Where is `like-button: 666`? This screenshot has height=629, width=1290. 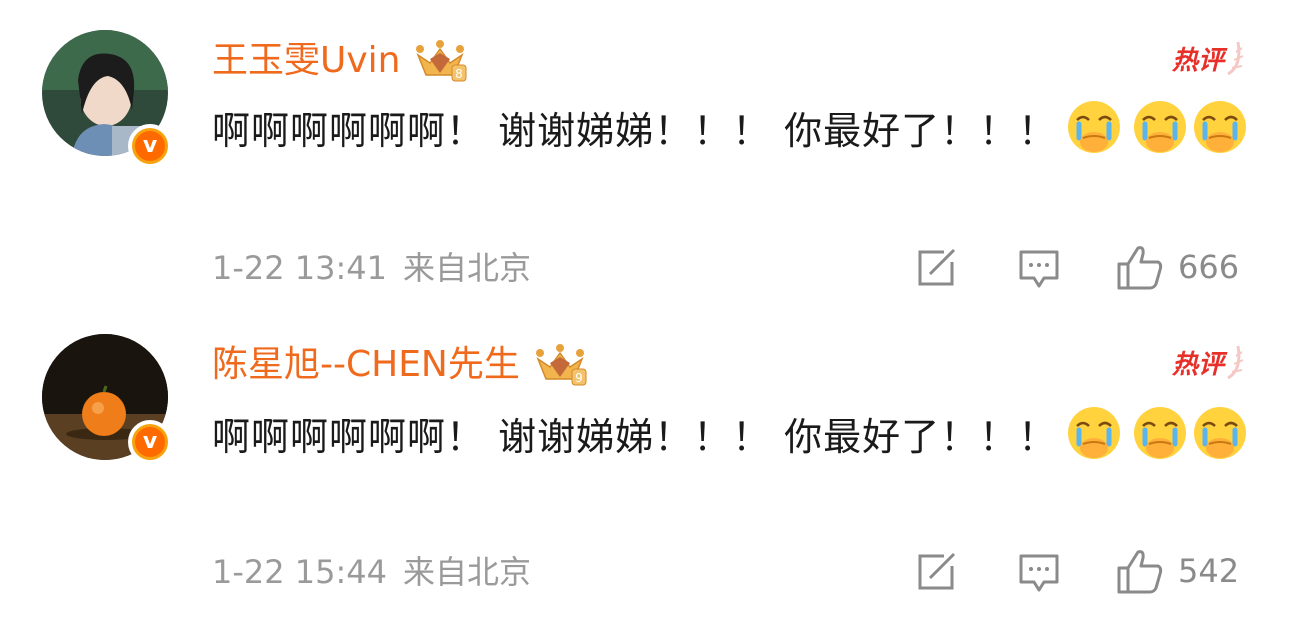 like-button: 666 is located at coordinates (1177, 267).